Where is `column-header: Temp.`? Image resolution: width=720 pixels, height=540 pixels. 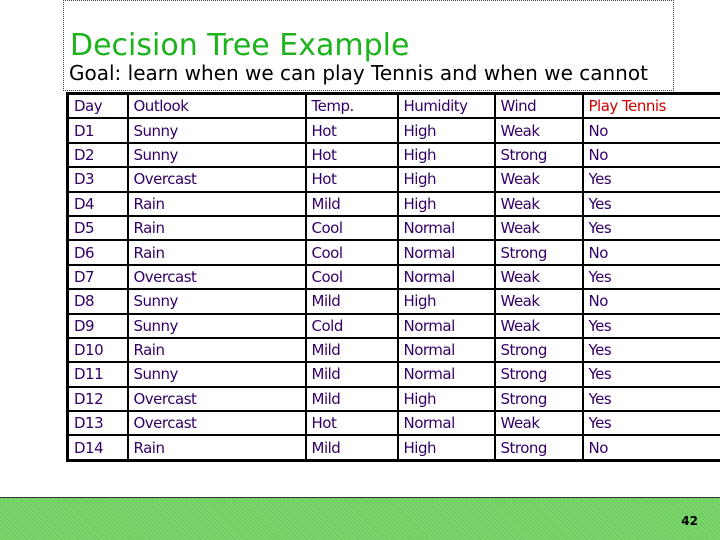
column-header: Temp. is located at coordinates (351, 106).